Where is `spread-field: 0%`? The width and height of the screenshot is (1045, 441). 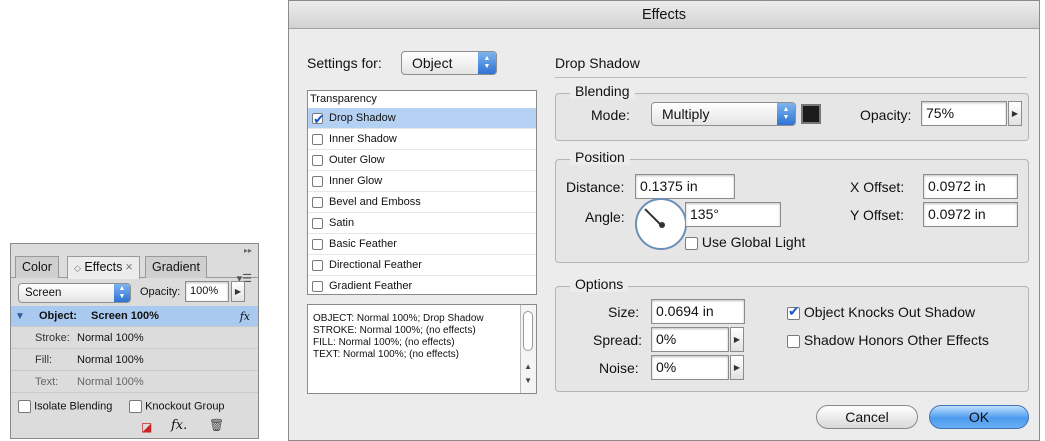
spread-field: 0% is located at coordinates (690, 339).